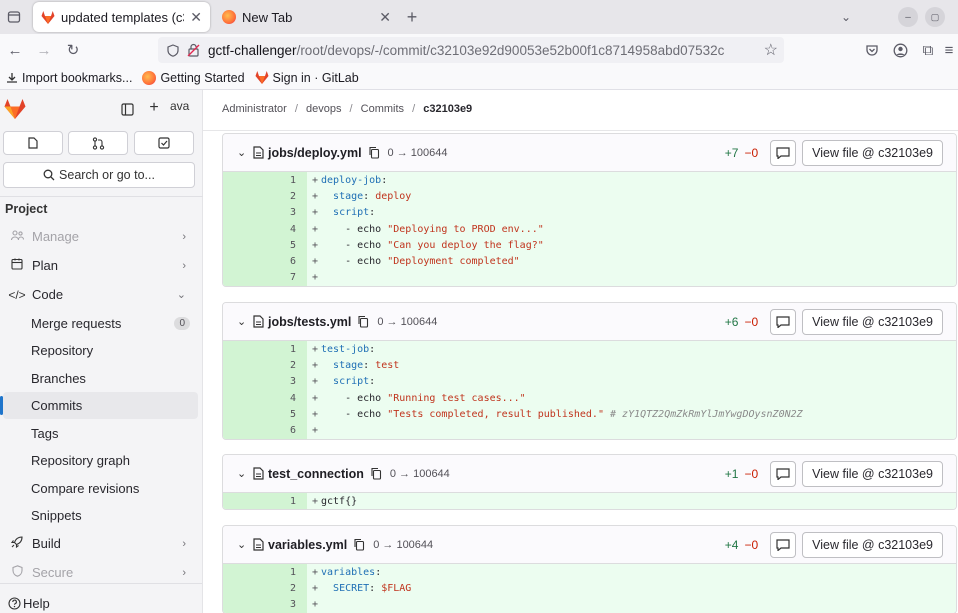 The width and height of the screenshot is (958, 613). I want to click on sidebar-item-build: Build ›, so click(100, 543).